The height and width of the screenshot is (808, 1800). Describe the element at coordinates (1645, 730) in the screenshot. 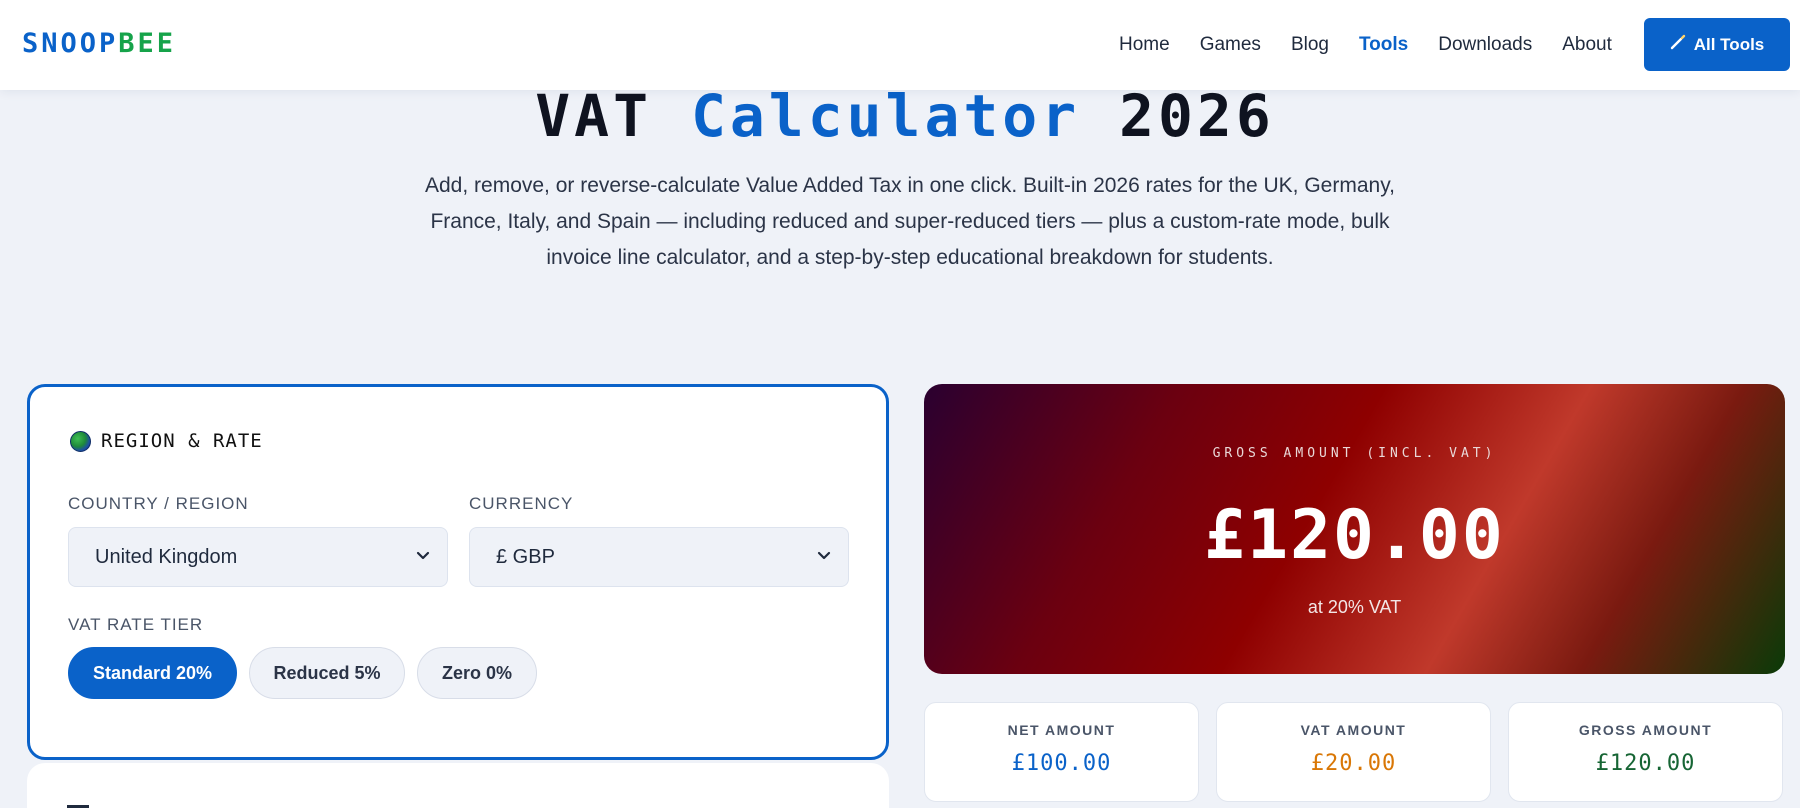

I see `gross-amount-label: GROSS AMOUNT` at that location.